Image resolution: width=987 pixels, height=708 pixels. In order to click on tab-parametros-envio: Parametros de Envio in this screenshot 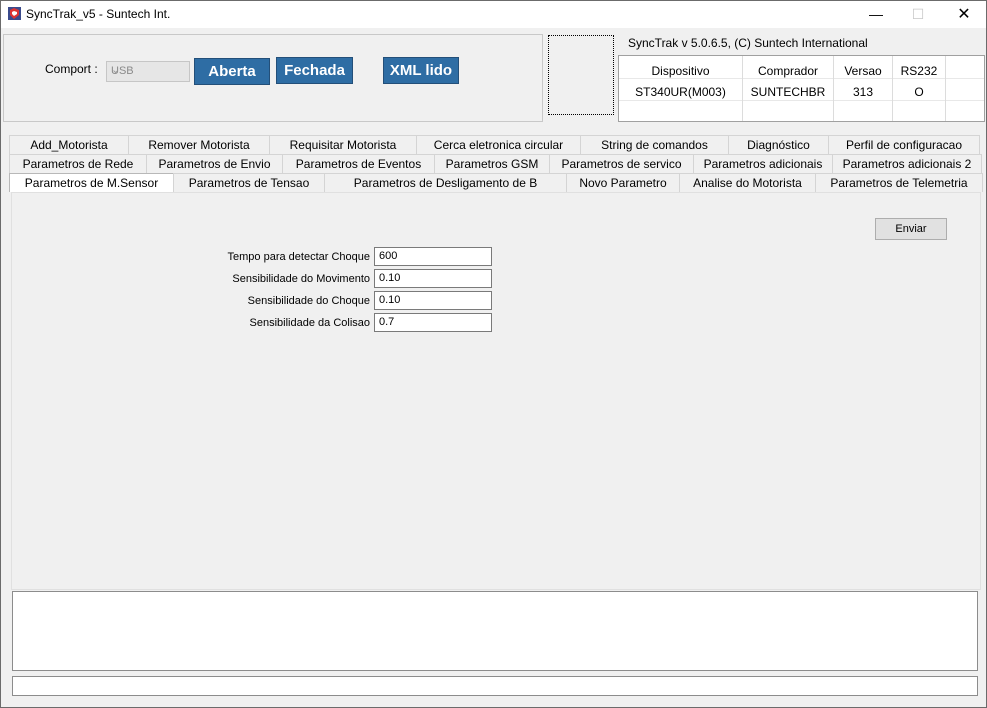, I will do `click(214, 163)`.